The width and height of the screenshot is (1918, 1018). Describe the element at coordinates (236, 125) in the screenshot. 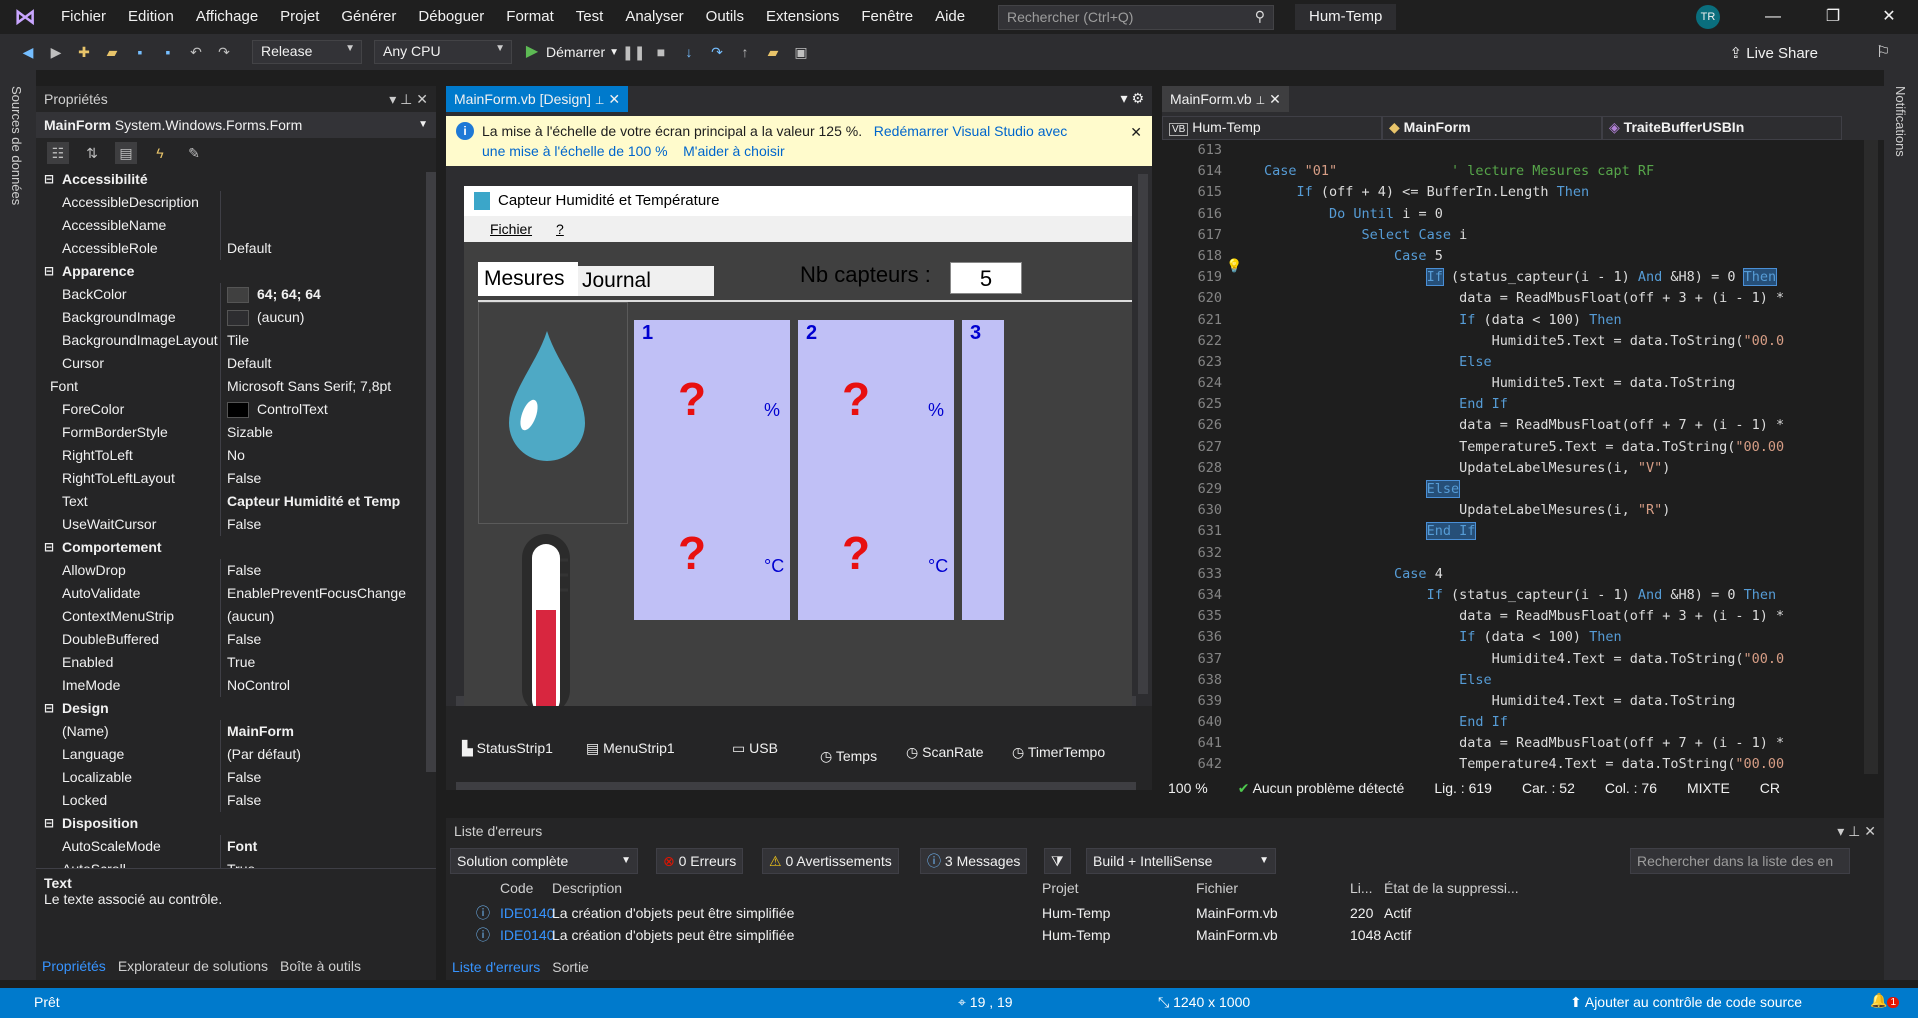

I see `object-selector: MainForm System.Windows.Forms.Form ▼` at that location.